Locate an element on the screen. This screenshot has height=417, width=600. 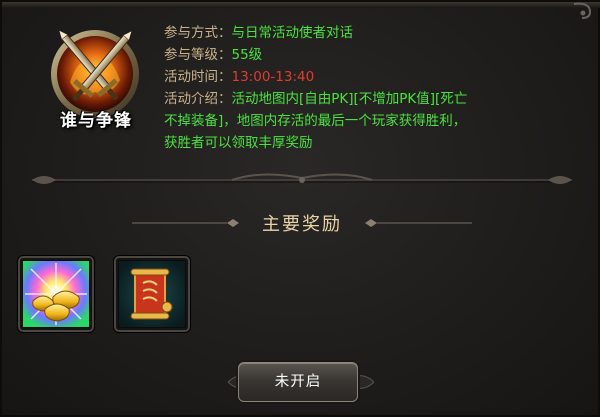
reward-slot-gold is located at coordinates (56, 294).